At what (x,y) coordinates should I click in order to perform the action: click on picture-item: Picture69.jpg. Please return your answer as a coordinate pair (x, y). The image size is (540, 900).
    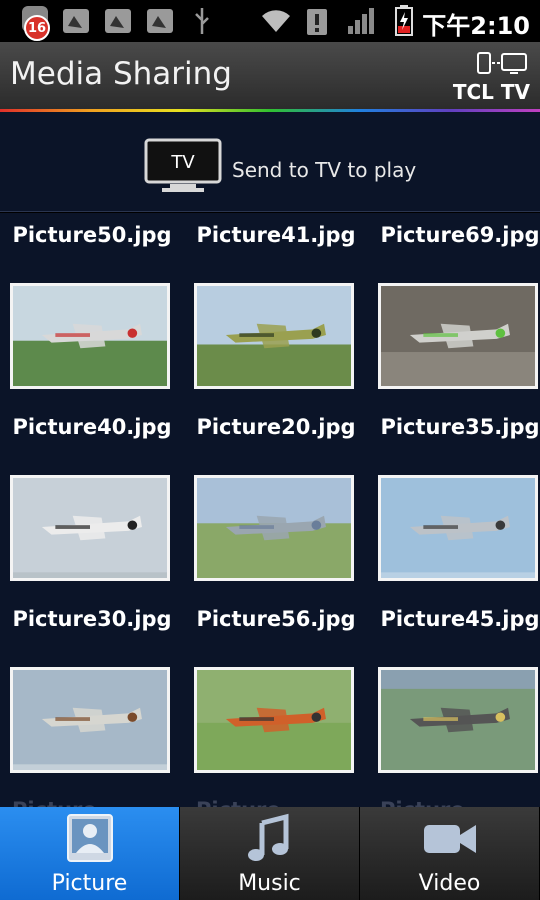
    Looking at the image, I should click on (455, 309).